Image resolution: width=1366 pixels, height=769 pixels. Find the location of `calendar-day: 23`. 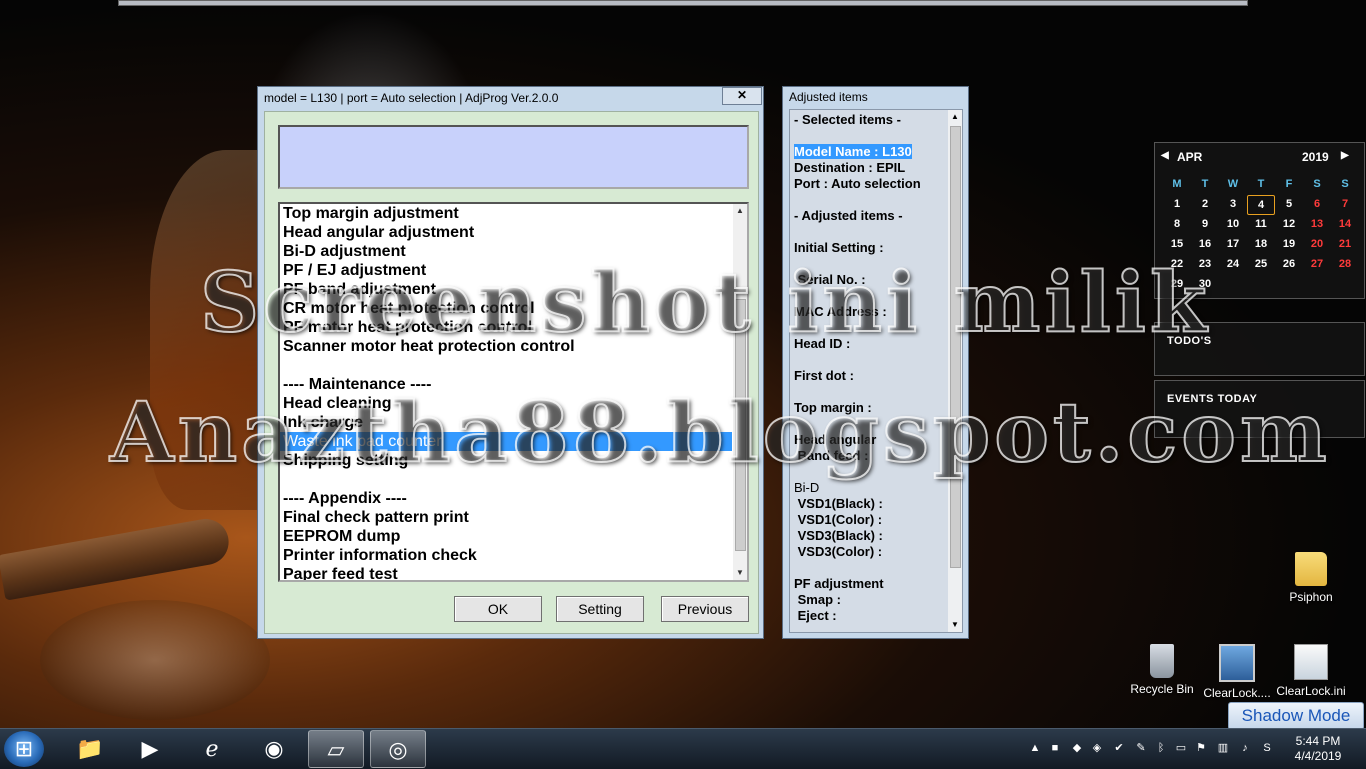

calendar-day: 23 is located at coordinates (1205, 265).